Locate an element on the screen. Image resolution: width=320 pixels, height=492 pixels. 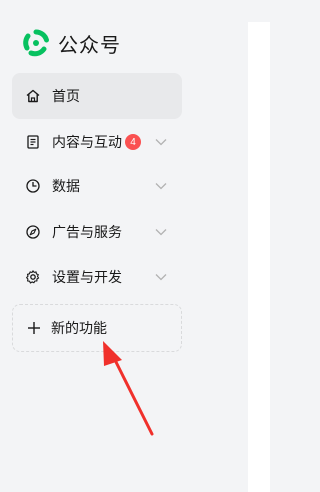
app-logo: 公众号 is located at coordinates (71, 43).